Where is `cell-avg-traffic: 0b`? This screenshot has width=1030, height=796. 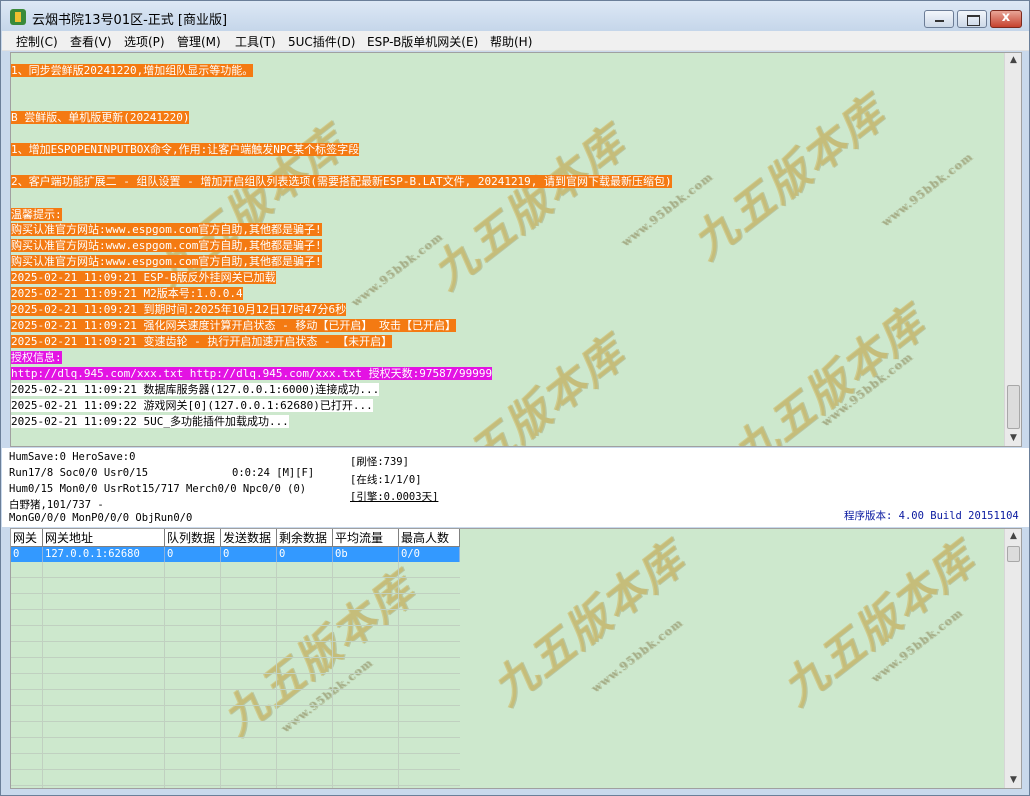
cell-avg-traffic: 0b is located at coordinates (366, 554).